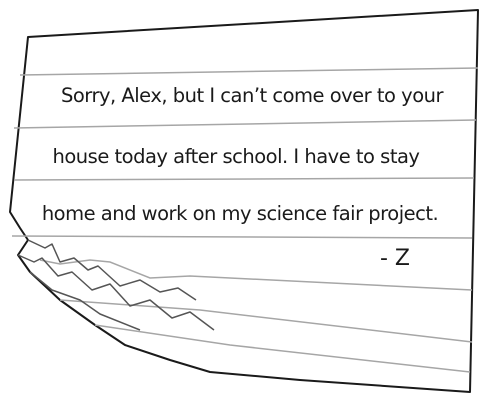 This screenshot has height=403, width=496. What do you see at coordinates (236, 156) in the screenshot?
I see `note-line-2: house today after school. I have to stay` at bounding box center [236, 156].